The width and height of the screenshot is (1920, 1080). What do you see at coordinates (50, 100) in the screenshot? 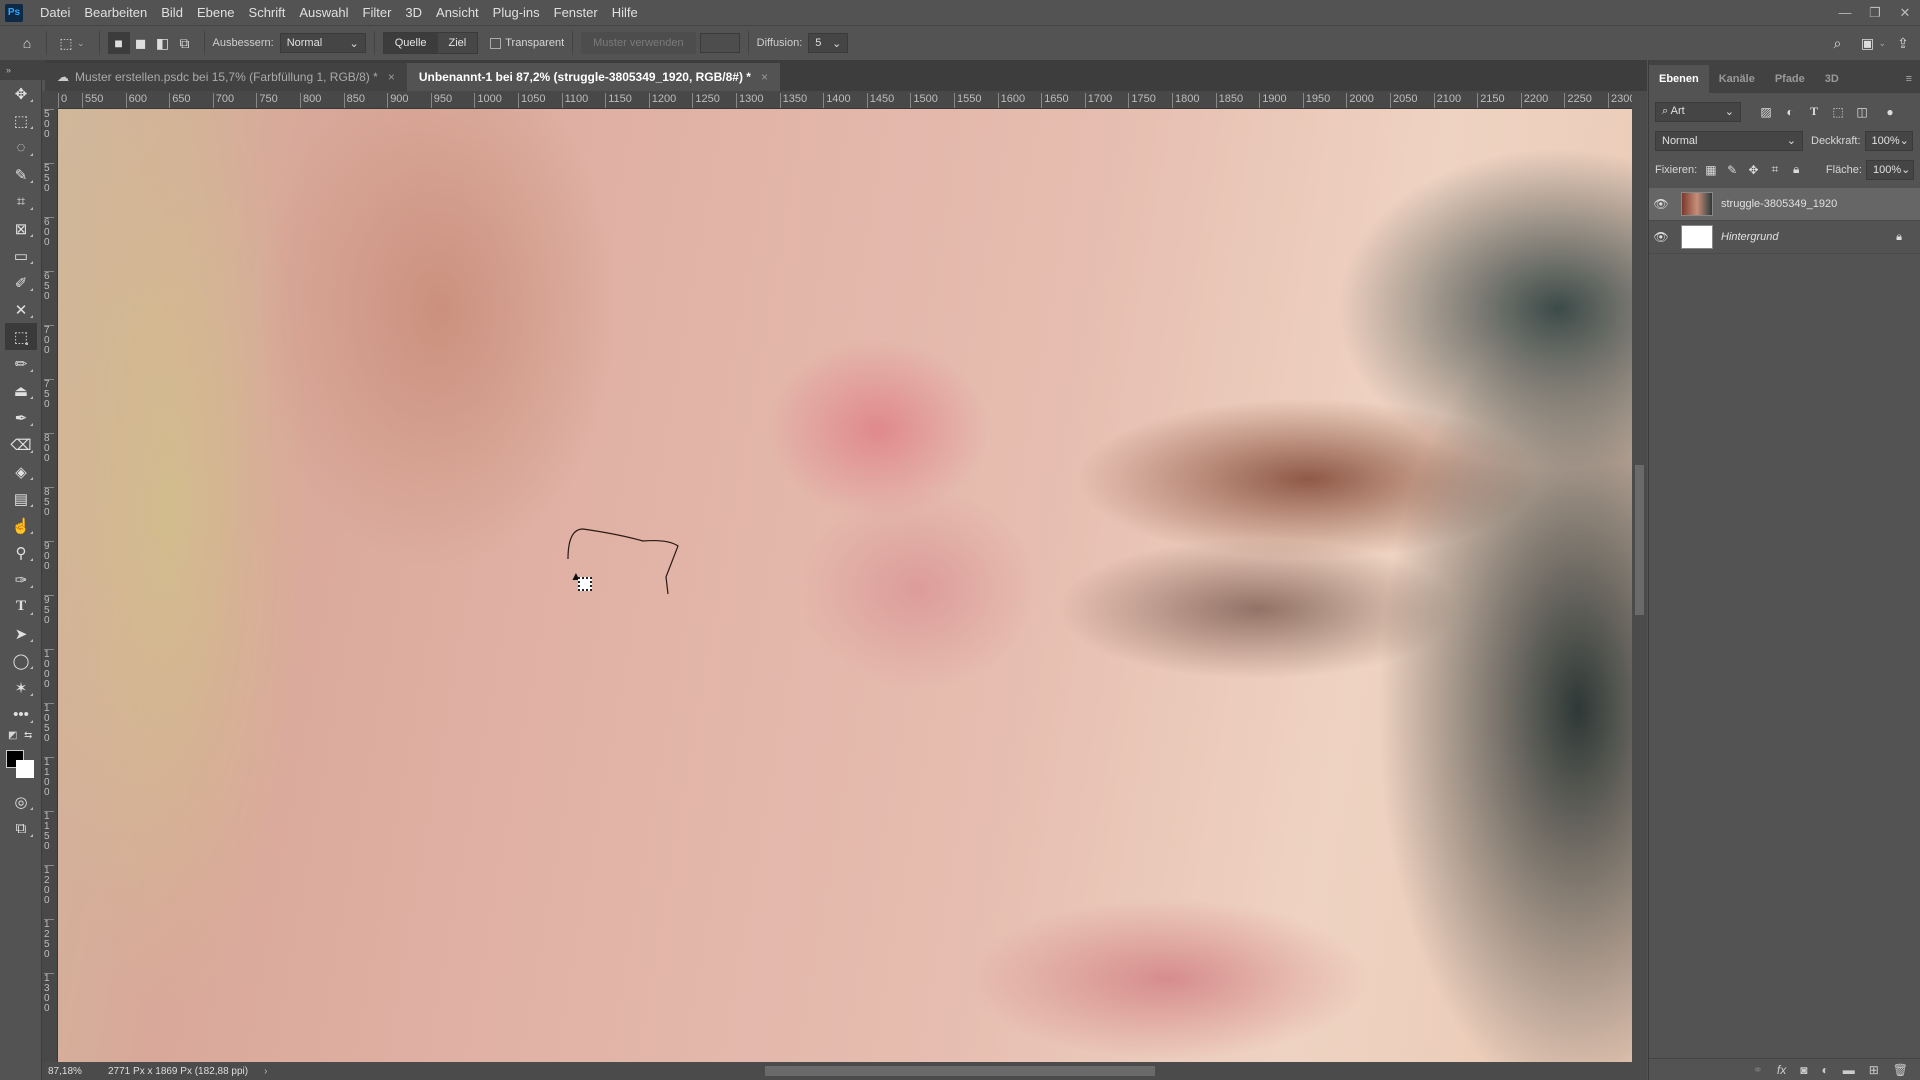
I see `ruler-origin` at bounding box center [50, 100].